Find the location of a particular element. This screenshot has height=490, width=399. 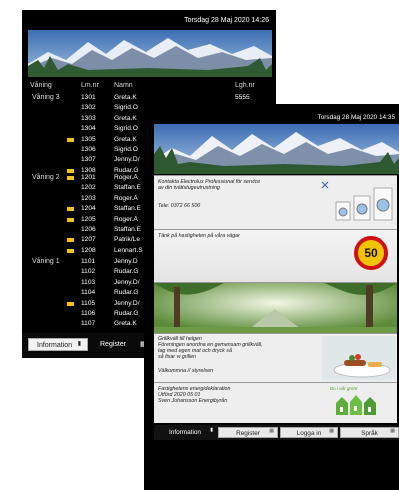

apartment-number: 1105 is located at coordinates (88, 303).